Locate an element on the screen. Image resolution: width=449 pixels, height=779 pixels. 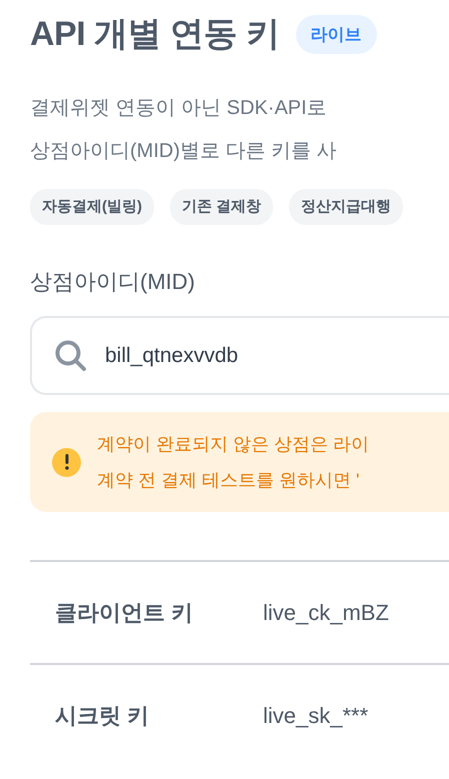
search-input: bill_qtnexvvdb is located at coordinates (276, 356).